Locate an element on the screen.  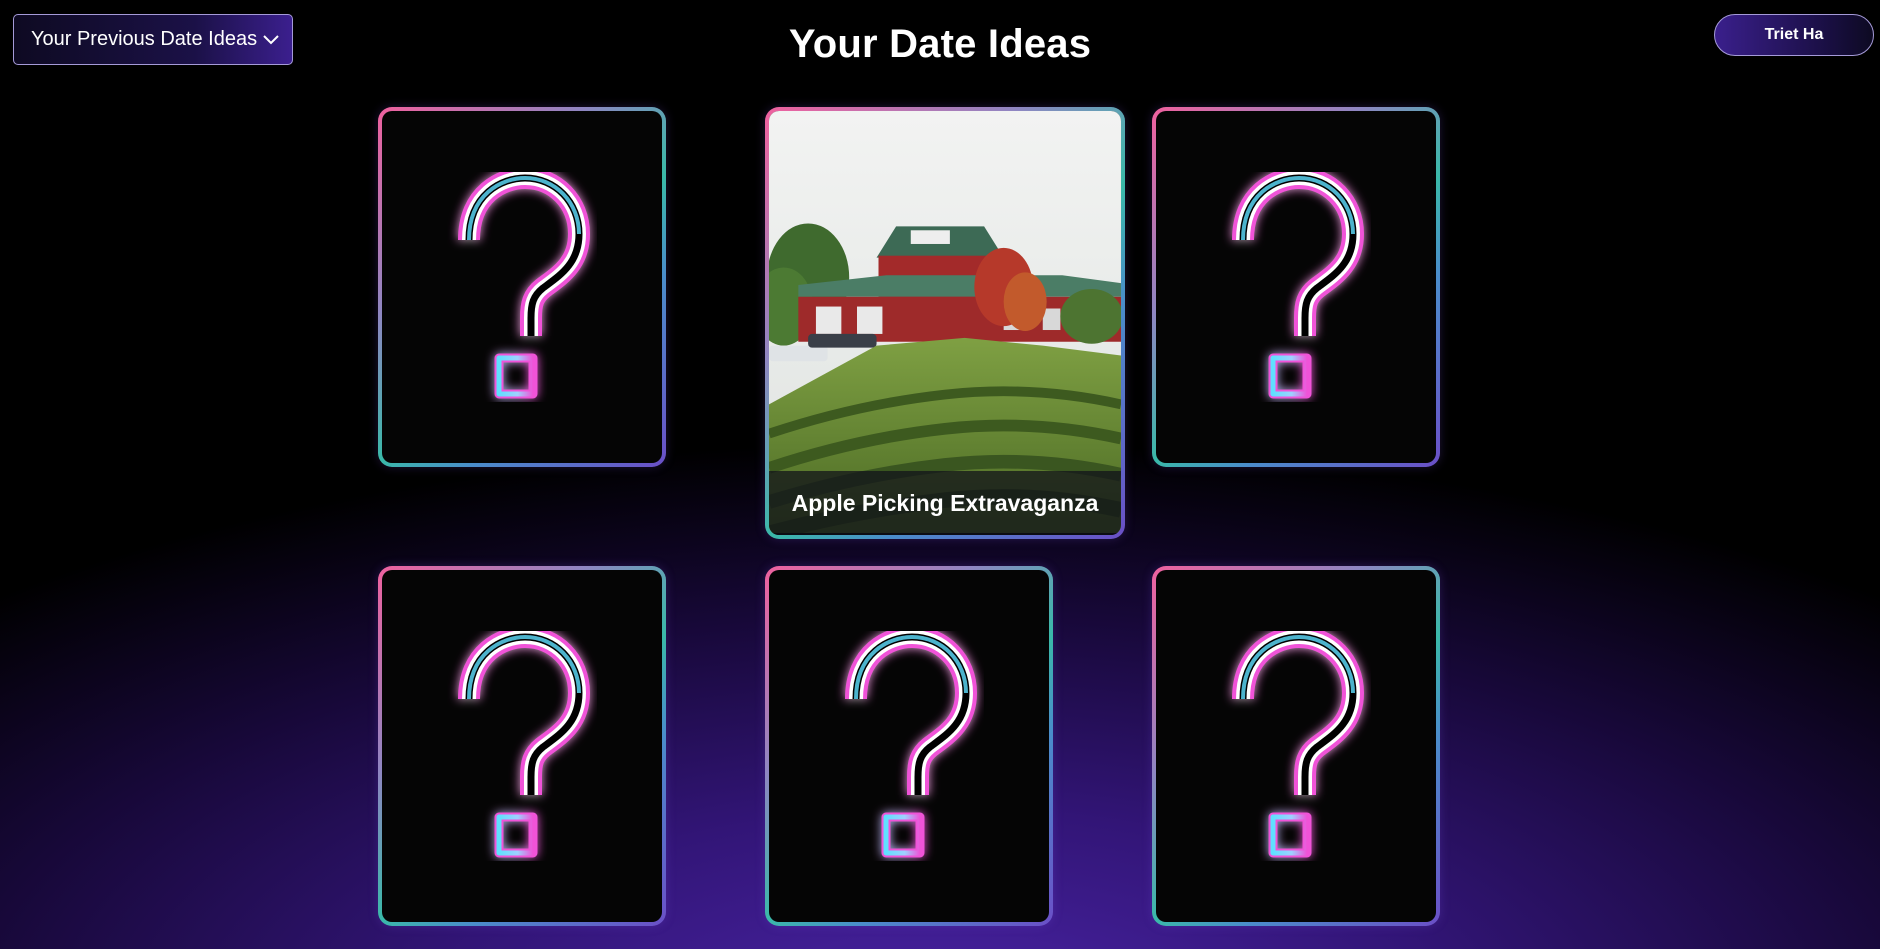
user-name: Triet Ha is located at coordinates (1794, 34).